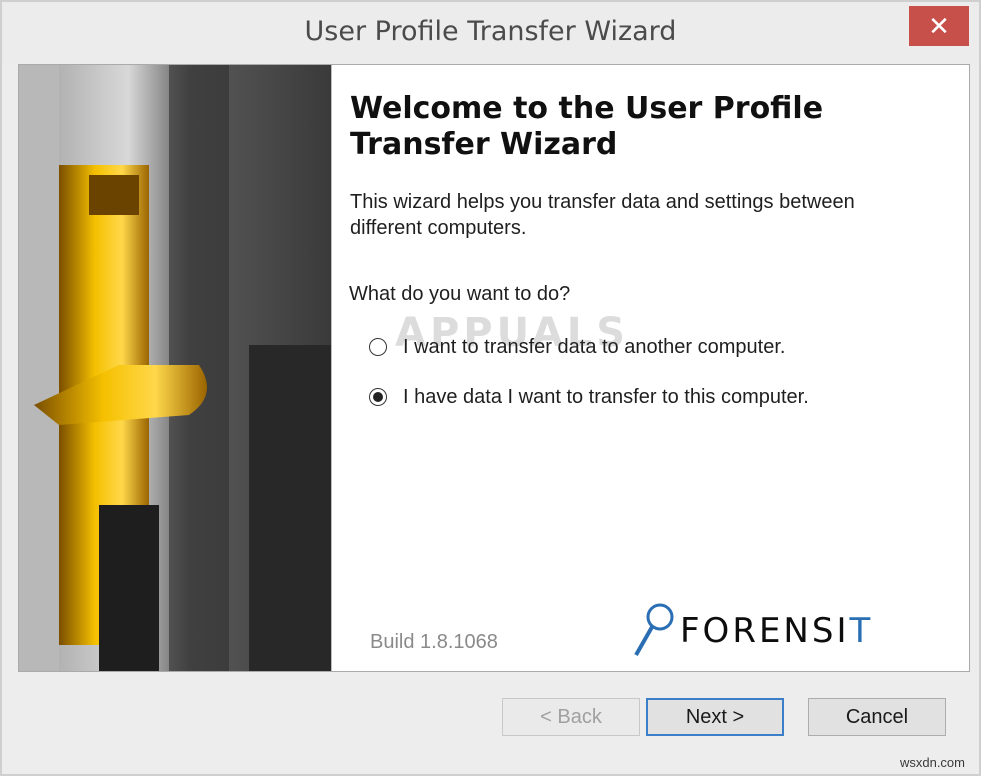 The image size is (981, 776). I want to click on next-button: Next >, so click(715, 717).